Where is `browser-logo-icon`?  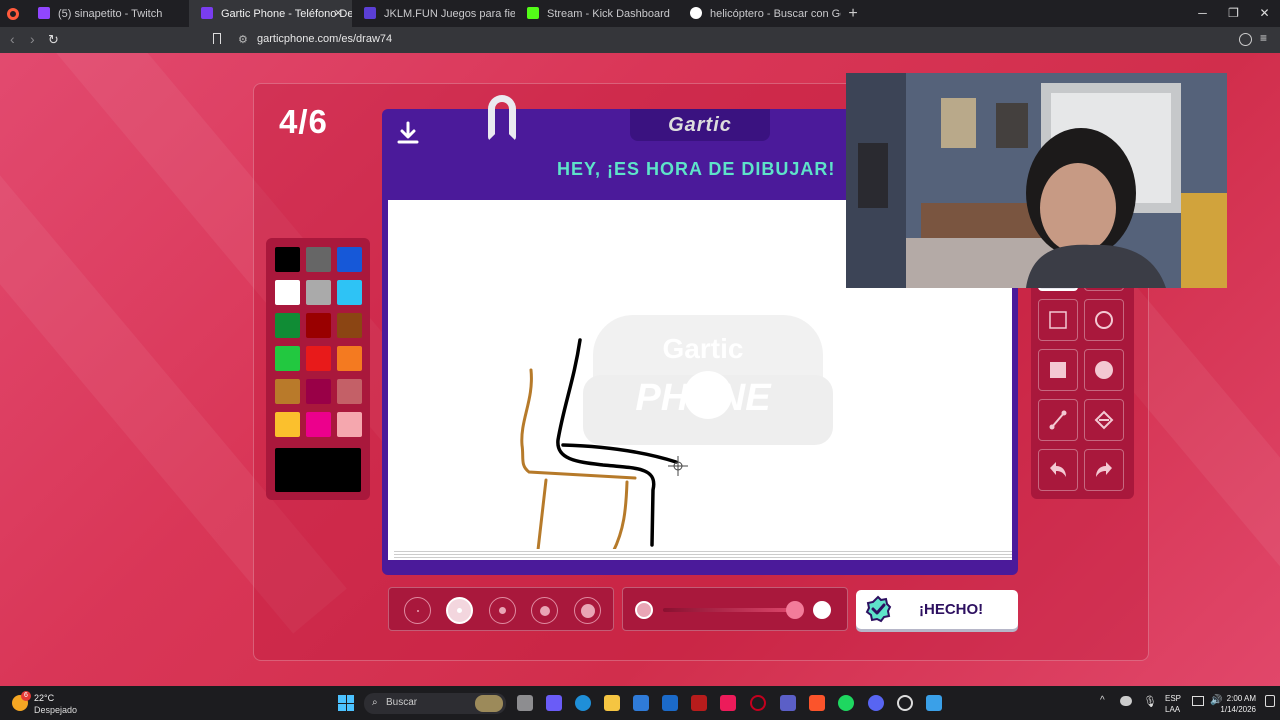
browser-logo-icon is located at coordinates (13, 13).